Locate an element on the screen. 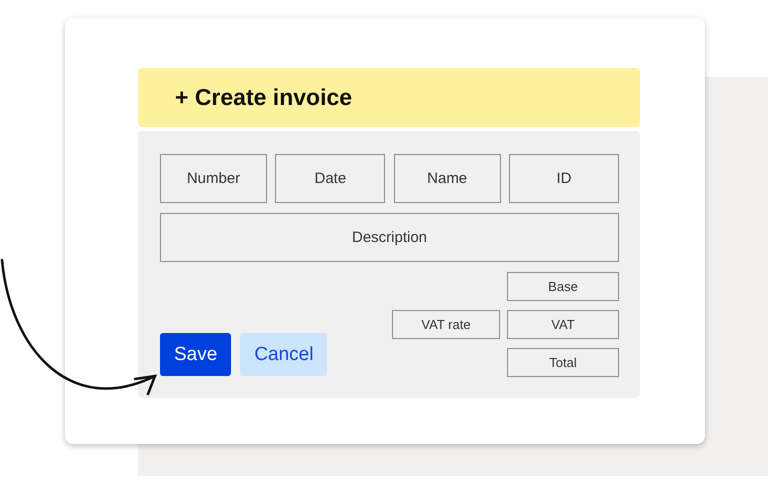 This screenshot has width=768, height=485. form-title: + Create invoice is located at coordinates (263, 97).